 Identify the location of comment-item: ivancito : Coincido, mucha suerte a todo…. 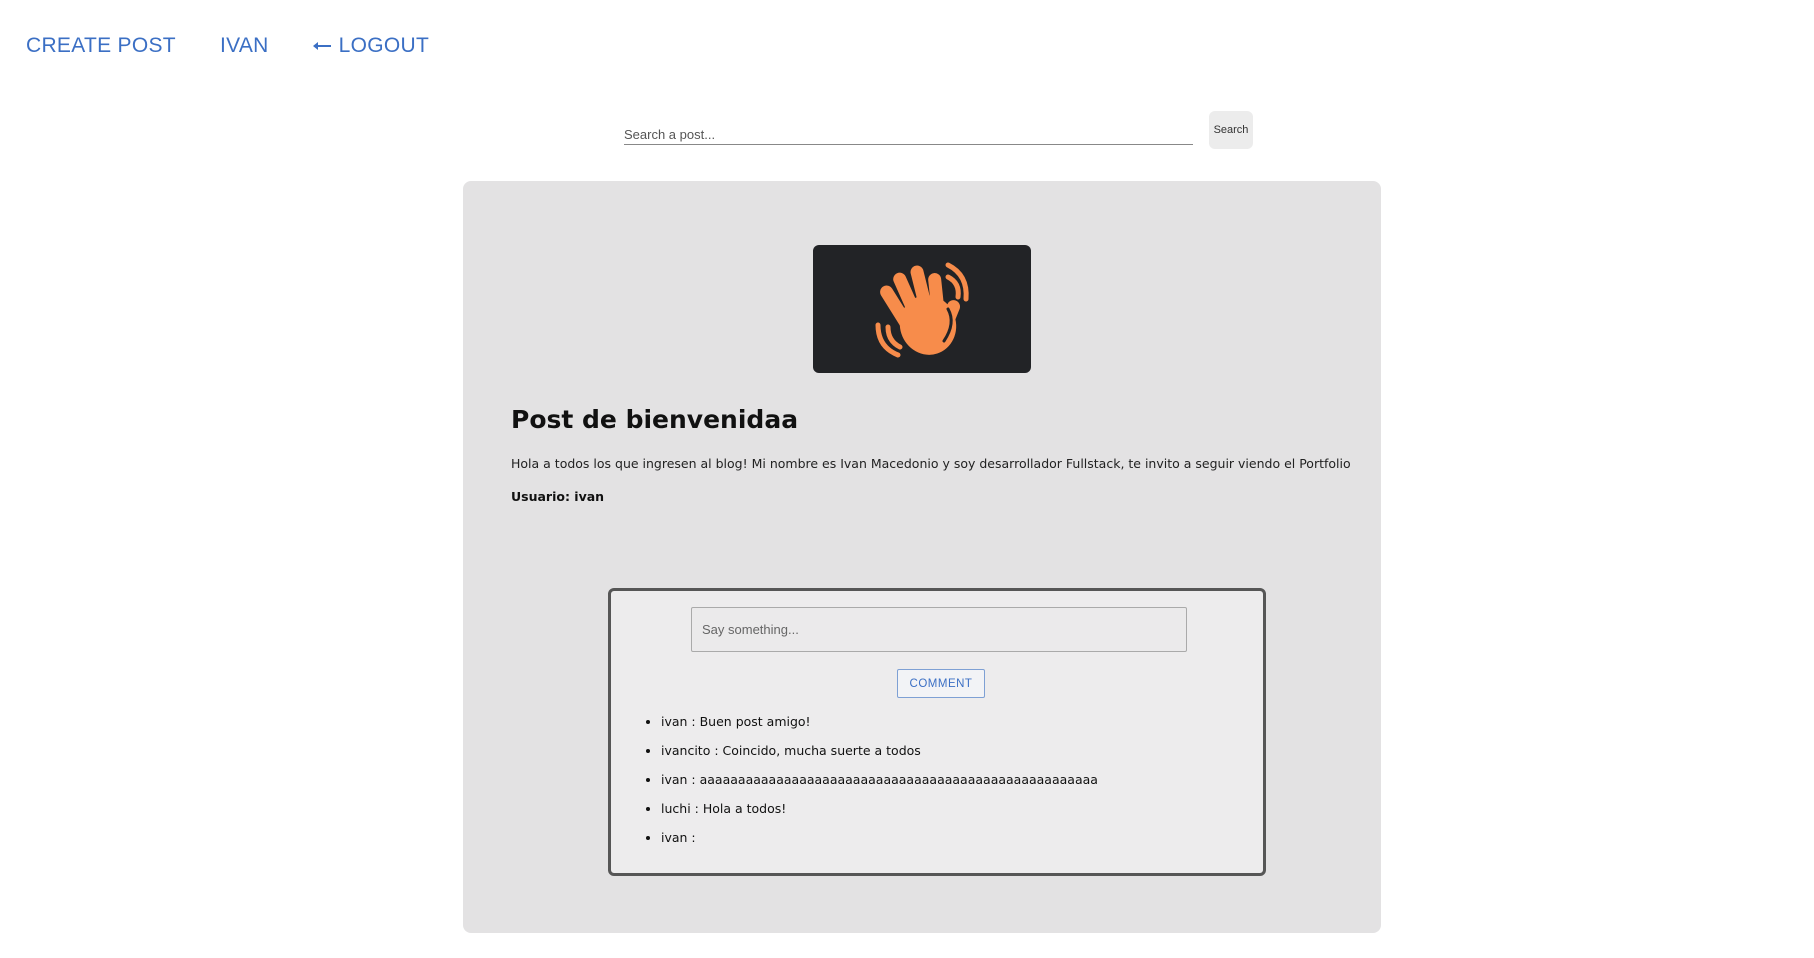
(879, 750).